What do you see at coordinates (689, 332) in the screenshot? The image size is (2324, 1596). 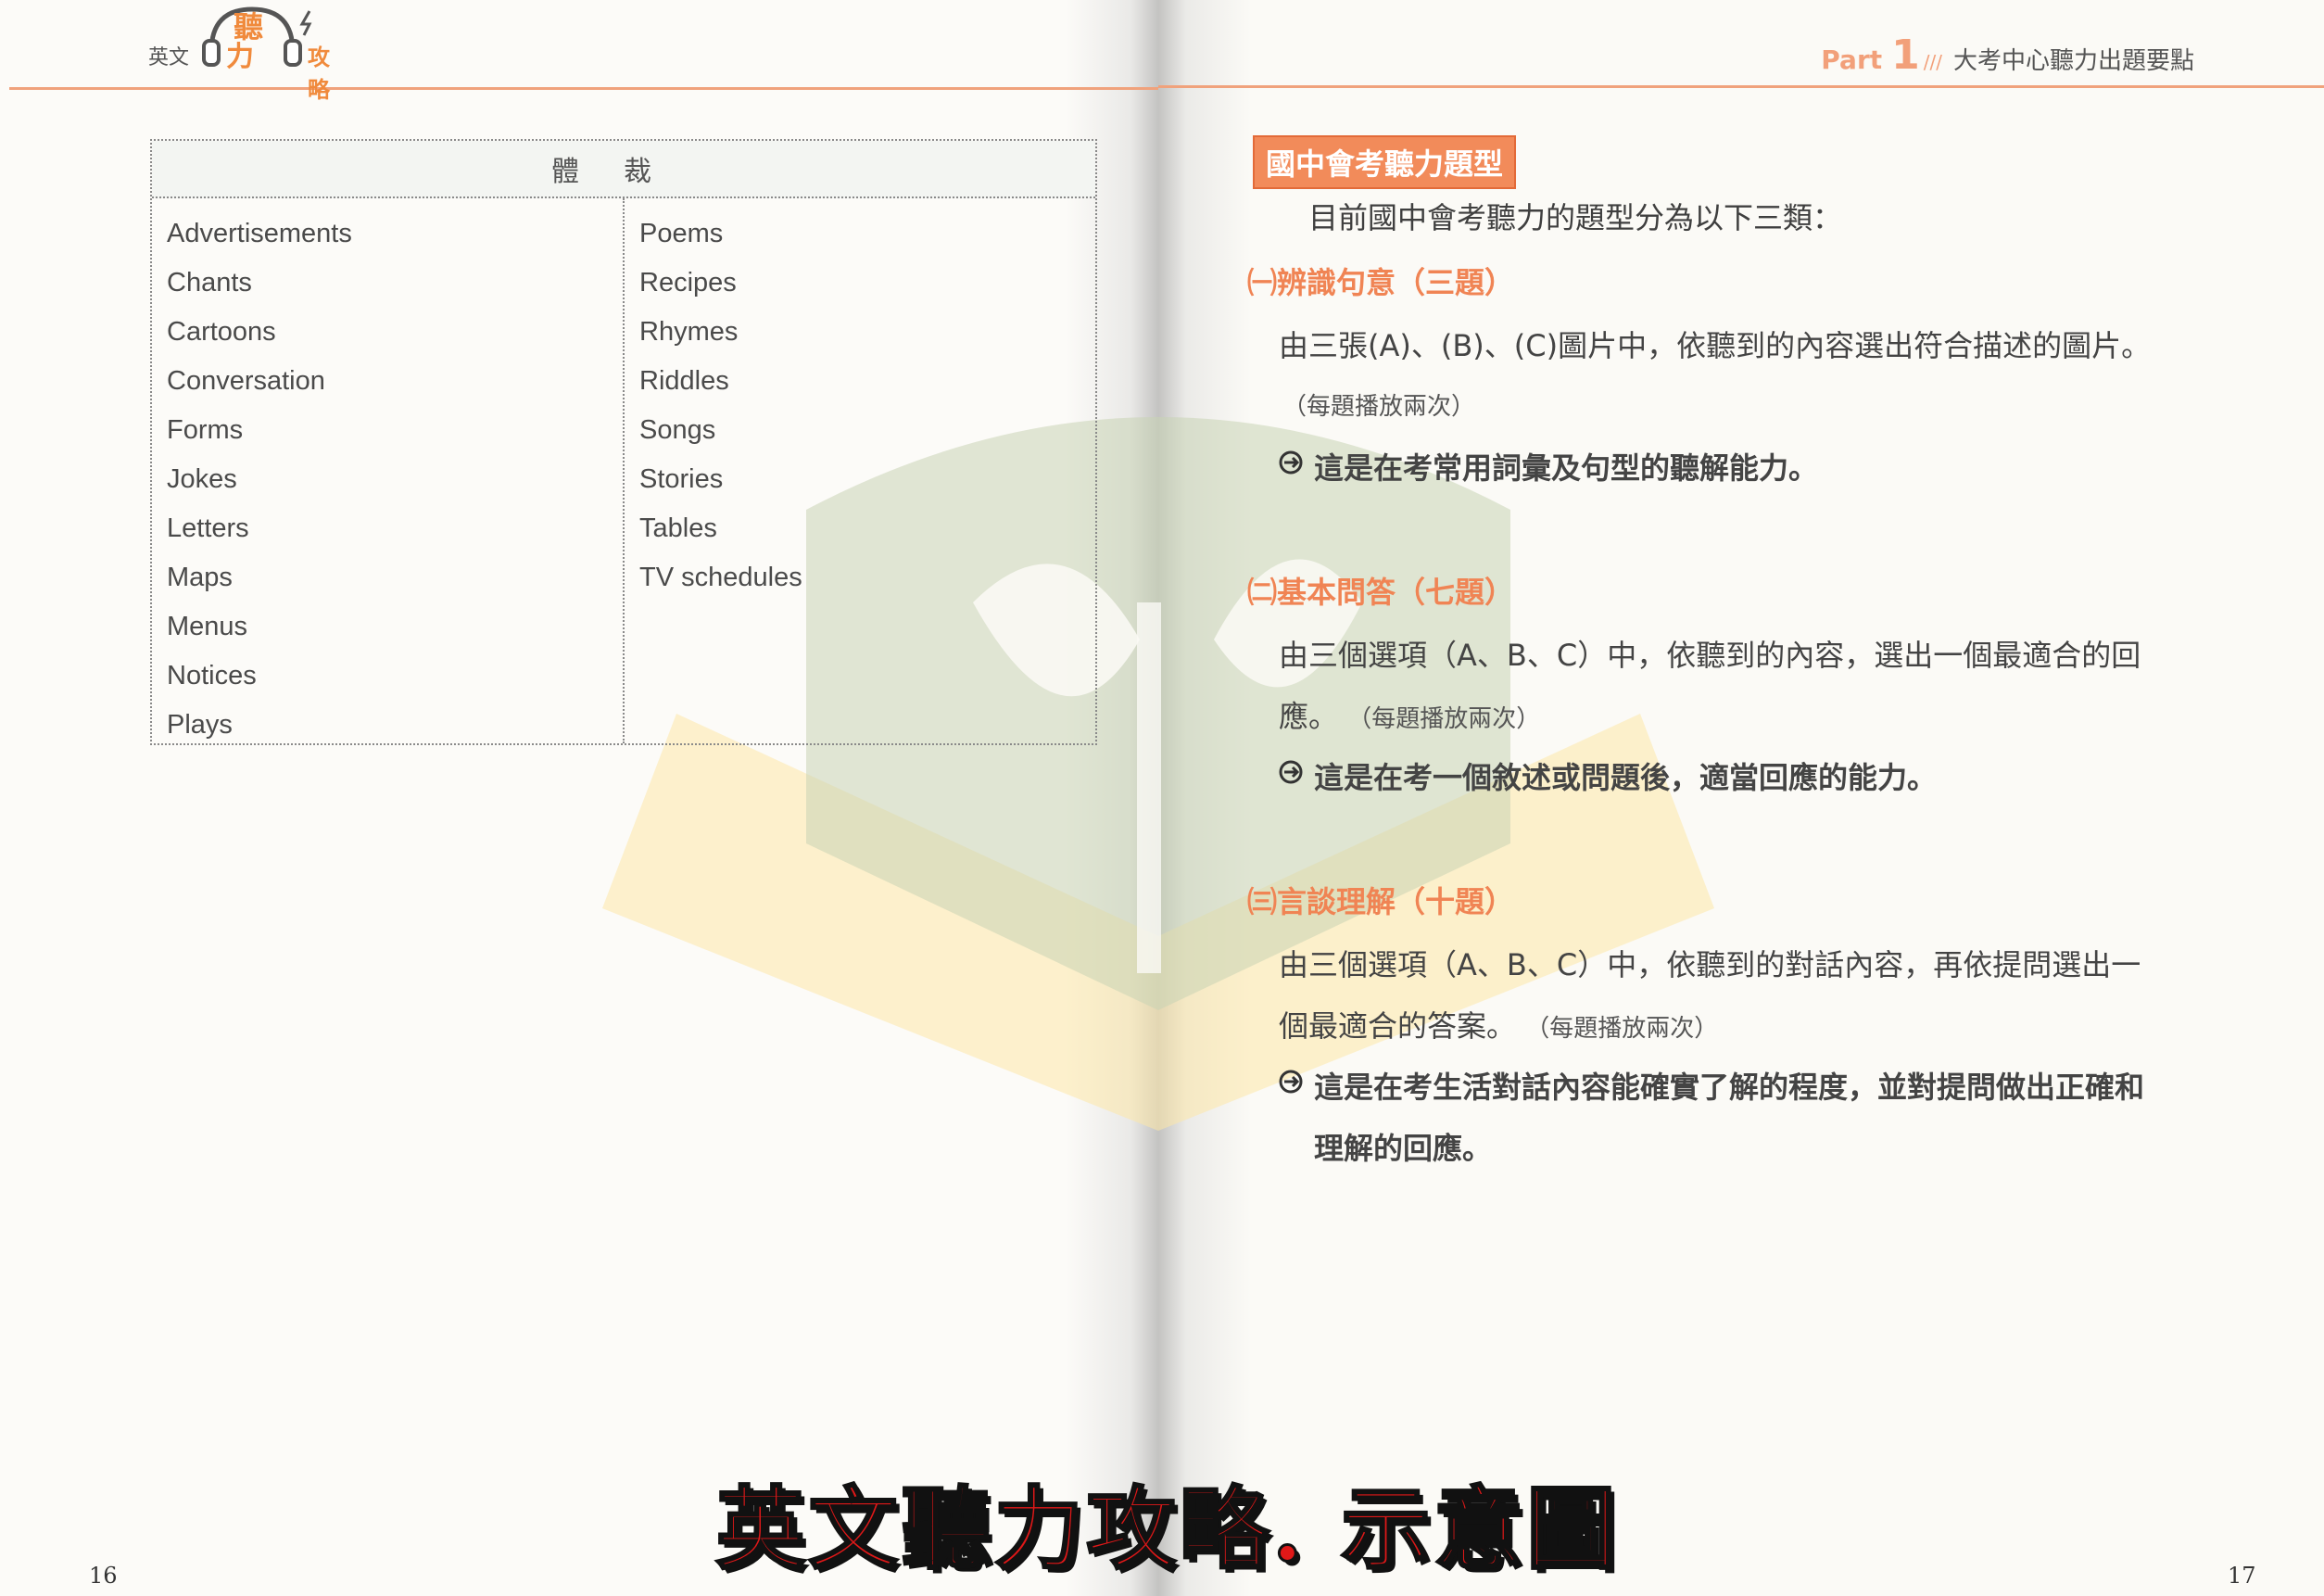 I see `genre-item: Rhymes` at bounding box center [689, 332].